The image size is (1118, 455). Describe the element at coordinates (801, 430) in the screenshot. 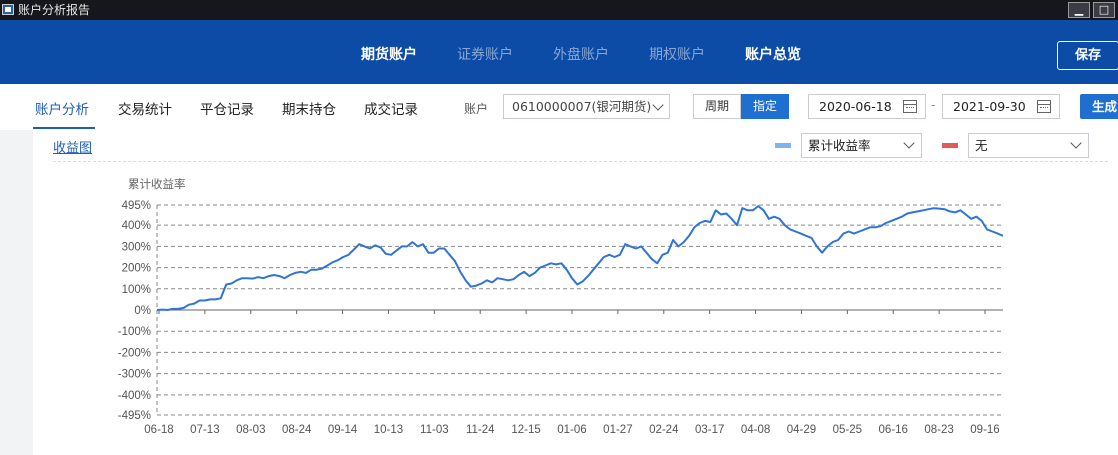

I see `x-tick-label: 04-29` at that location.